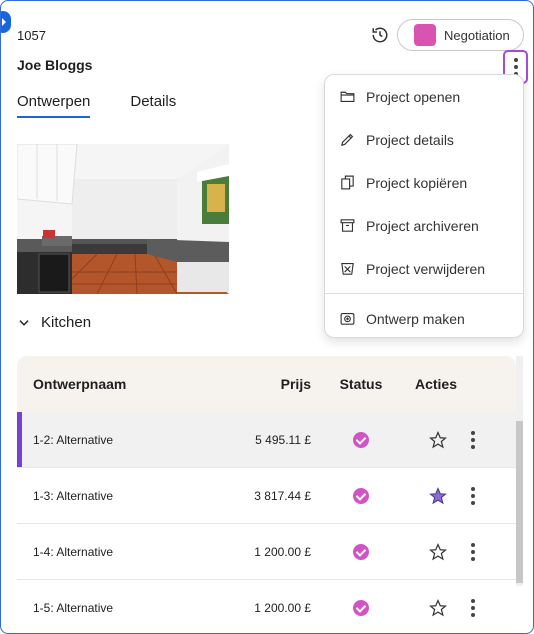 The width and height of the screenshot is (534, 634). I want to click on history-icon, so click(380, 35).